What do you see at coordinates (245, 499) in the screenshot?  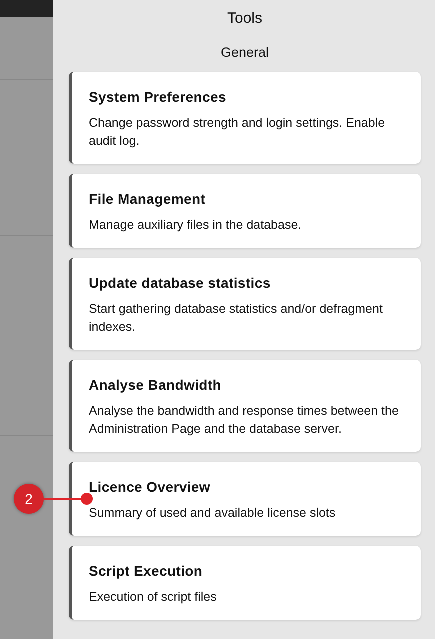 I see `tool-card: Licence Overview Summary of used and available license slots` at bounding box center [245, 499].